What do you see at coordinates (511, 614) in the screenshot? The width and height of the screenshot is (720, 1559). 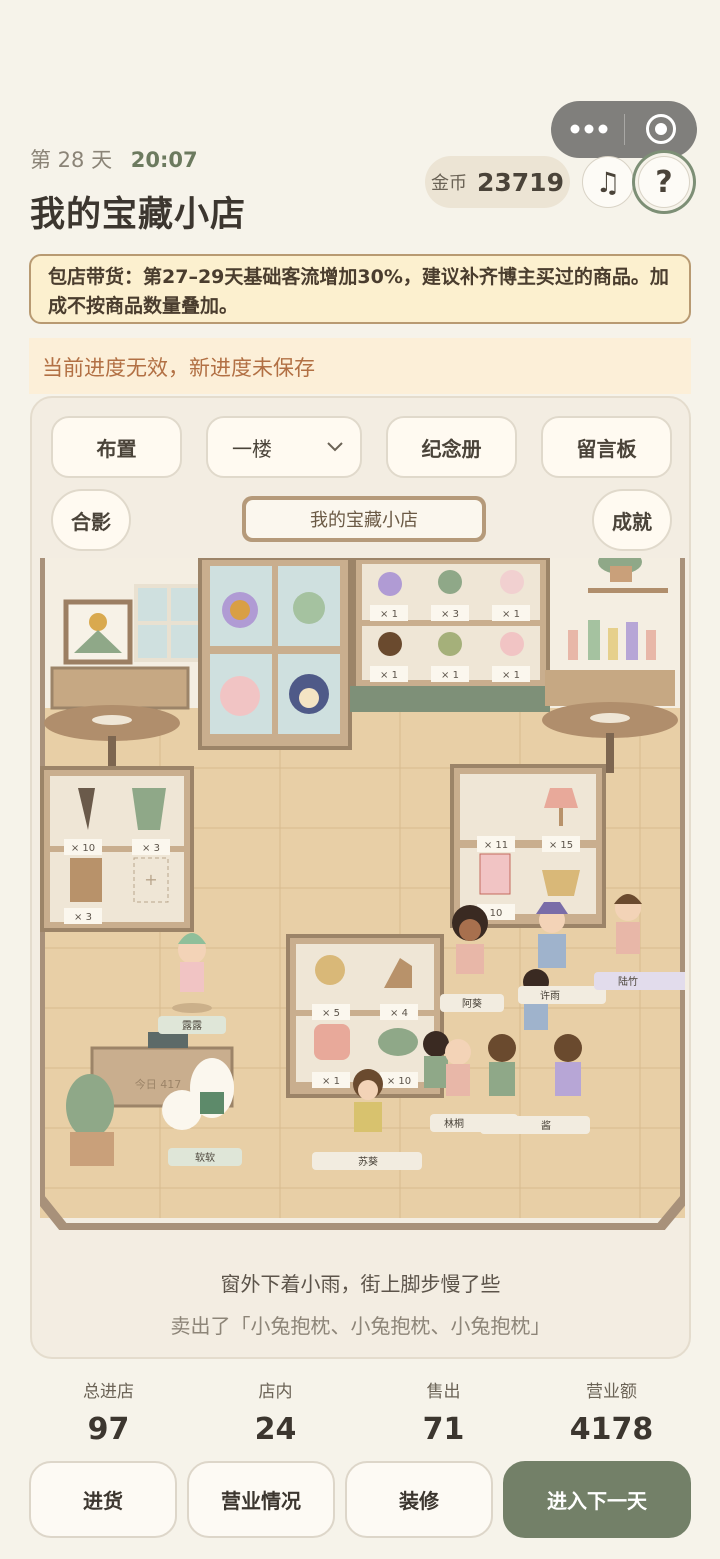 I see `rack-count-3: × 1` at bounding box center [511, 614].